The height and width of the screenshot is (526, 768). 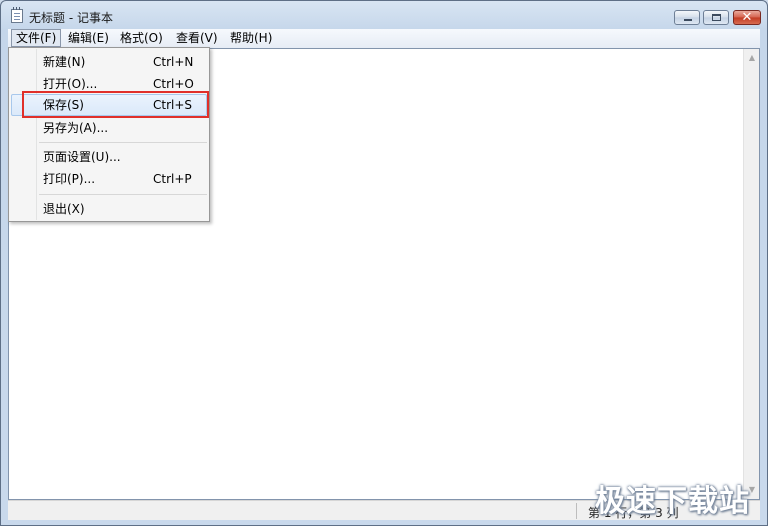 I want to click on menu-item-shortcut: Ctrl+P, so click(x=172, y=179).